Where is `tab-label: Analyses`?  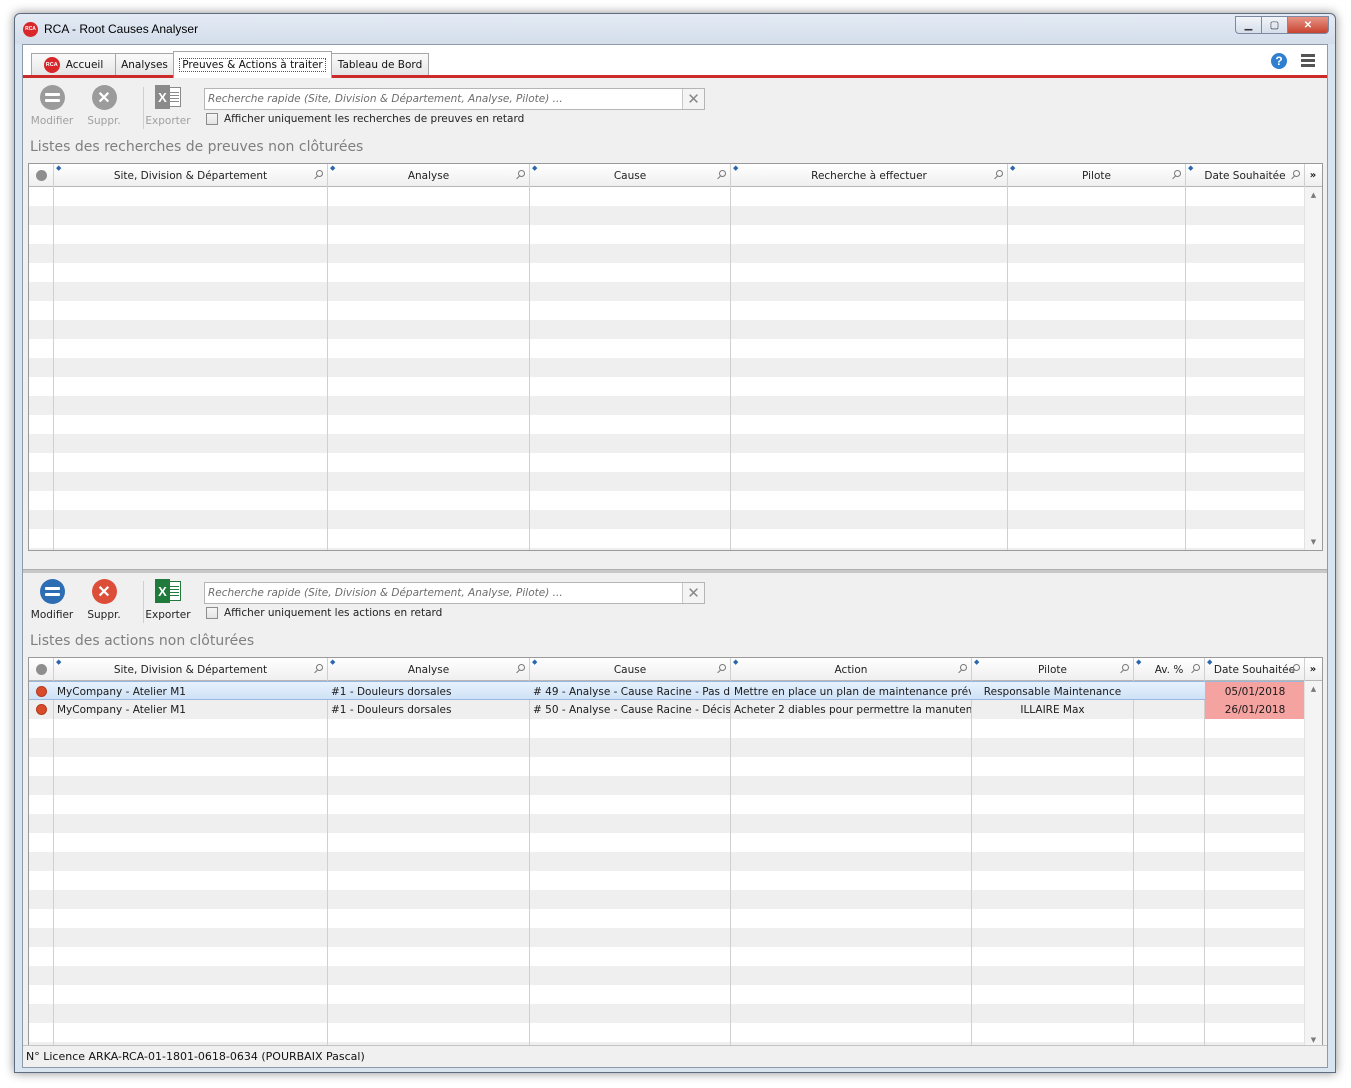
tab-label: Analyses is located at coordinates (144, 64).